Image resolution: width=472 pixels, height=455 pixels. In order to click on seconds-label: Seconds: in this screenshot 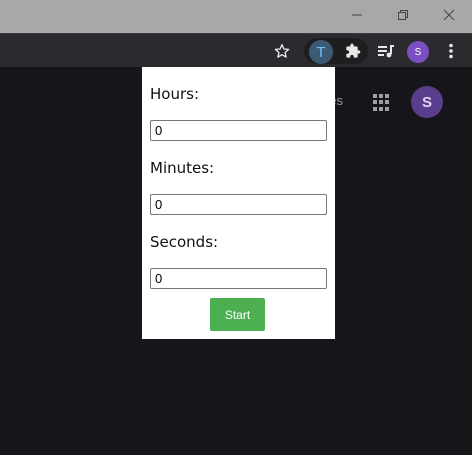, I will do `click(184, 242)`.